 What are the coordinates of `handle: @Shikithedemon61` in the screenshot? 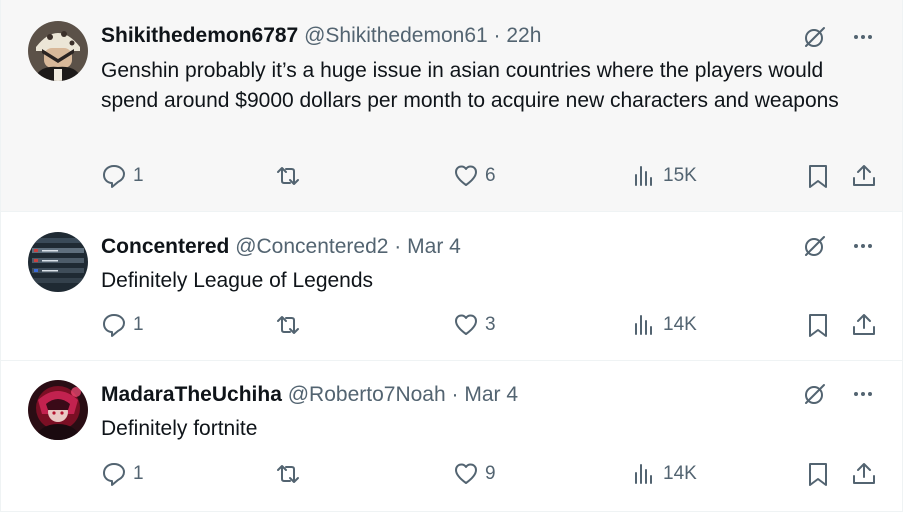 It's located at (396, 35).